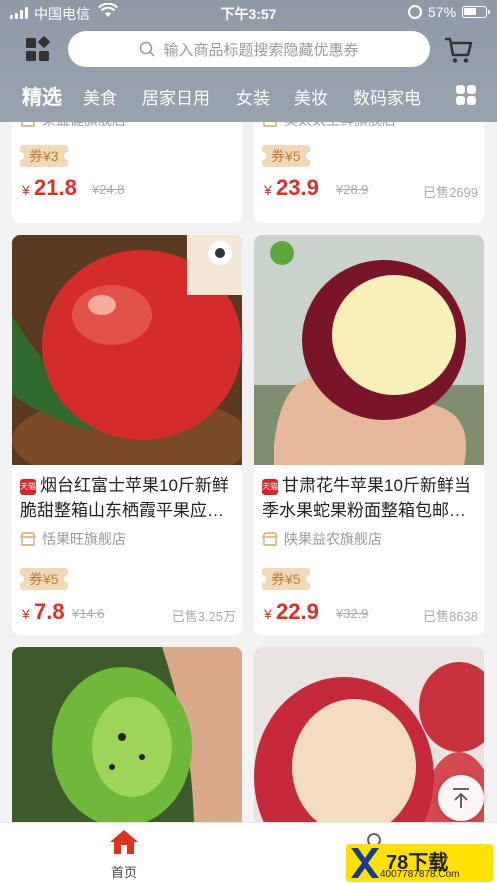 This screenshot has height=883, width=497. Describe the element at coordinates (42, 95) in the screenshot. I see `tab-featured: 精选` at that location.